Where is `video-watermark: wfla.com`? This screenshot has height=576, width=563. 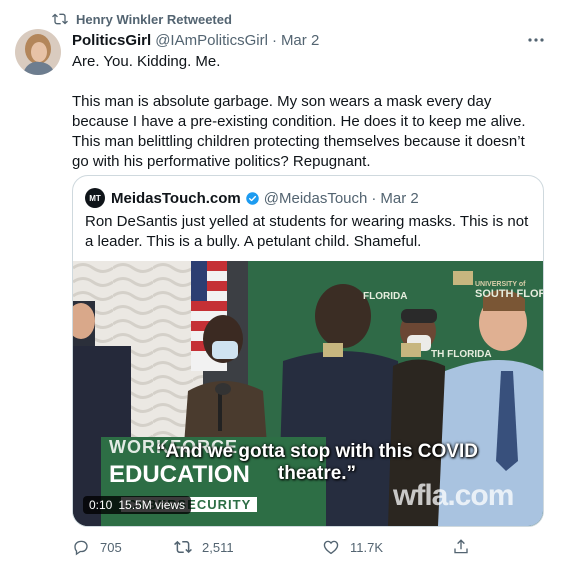 video-watermark: wfla.com is located at coordinates (453, 495).